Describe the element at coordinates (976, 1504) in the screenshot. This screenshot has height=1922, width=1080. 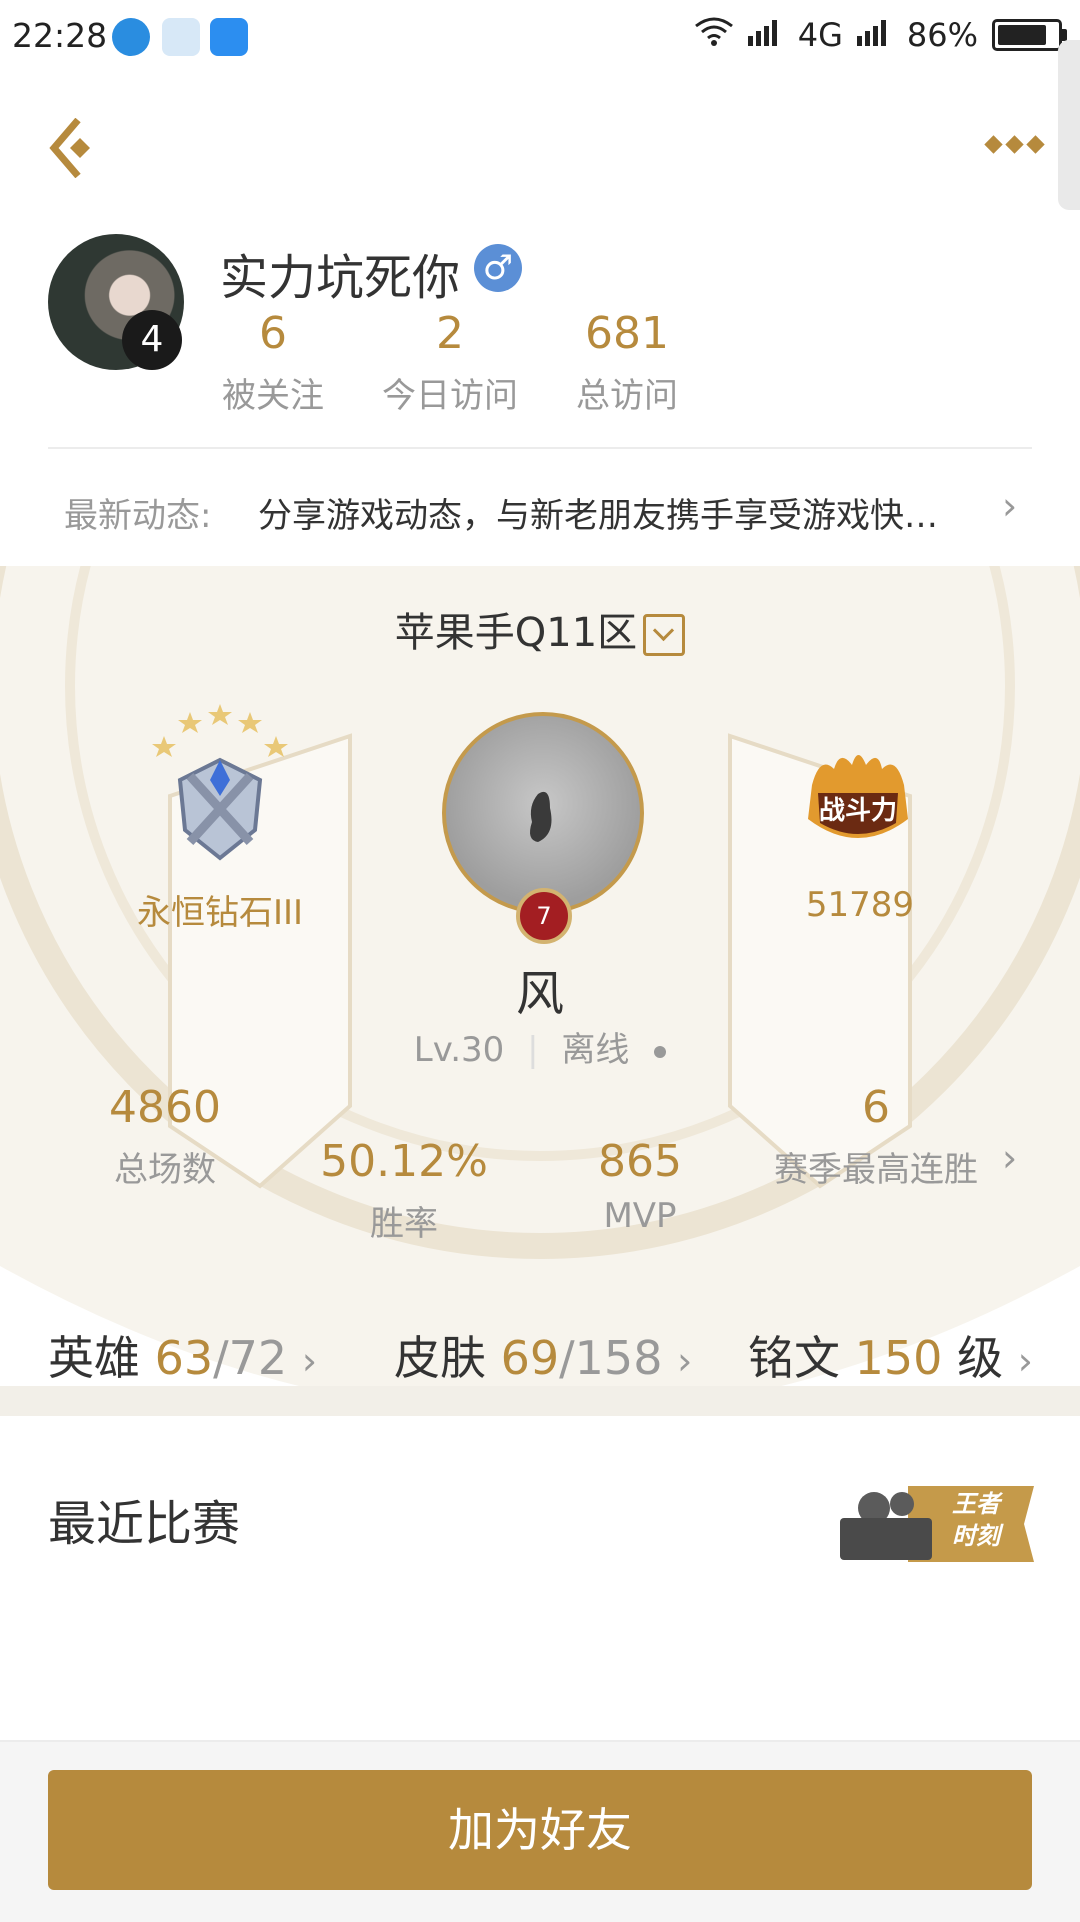
I see `king-moment-line-1: 王者` at that location.